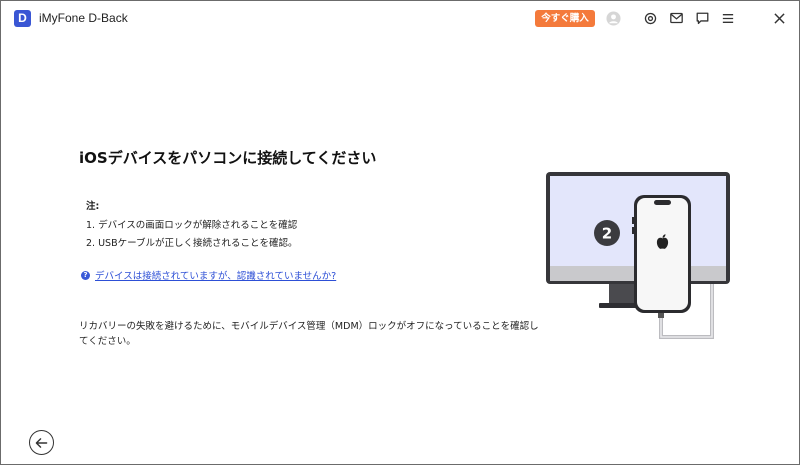 The image size is (800, 465). Describe the element at coordinates (85, 275) in the screenshot. I see `question-icon: ?` at that location.